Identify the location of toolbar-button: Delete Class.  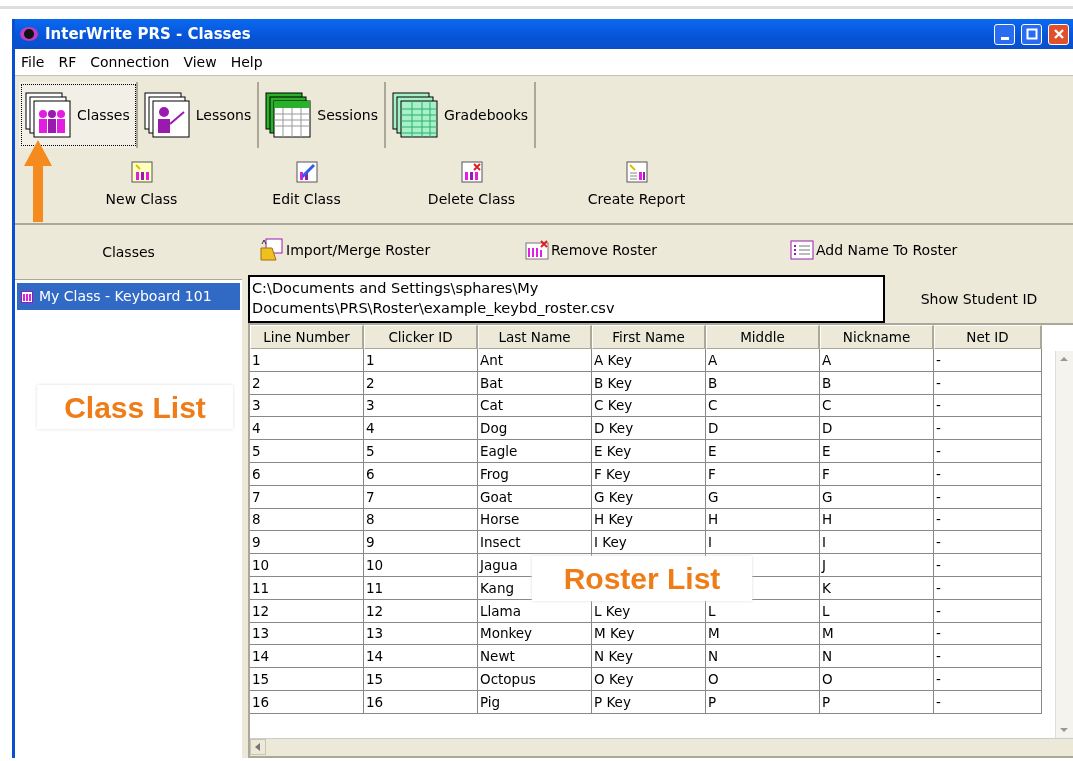
(471, 185).